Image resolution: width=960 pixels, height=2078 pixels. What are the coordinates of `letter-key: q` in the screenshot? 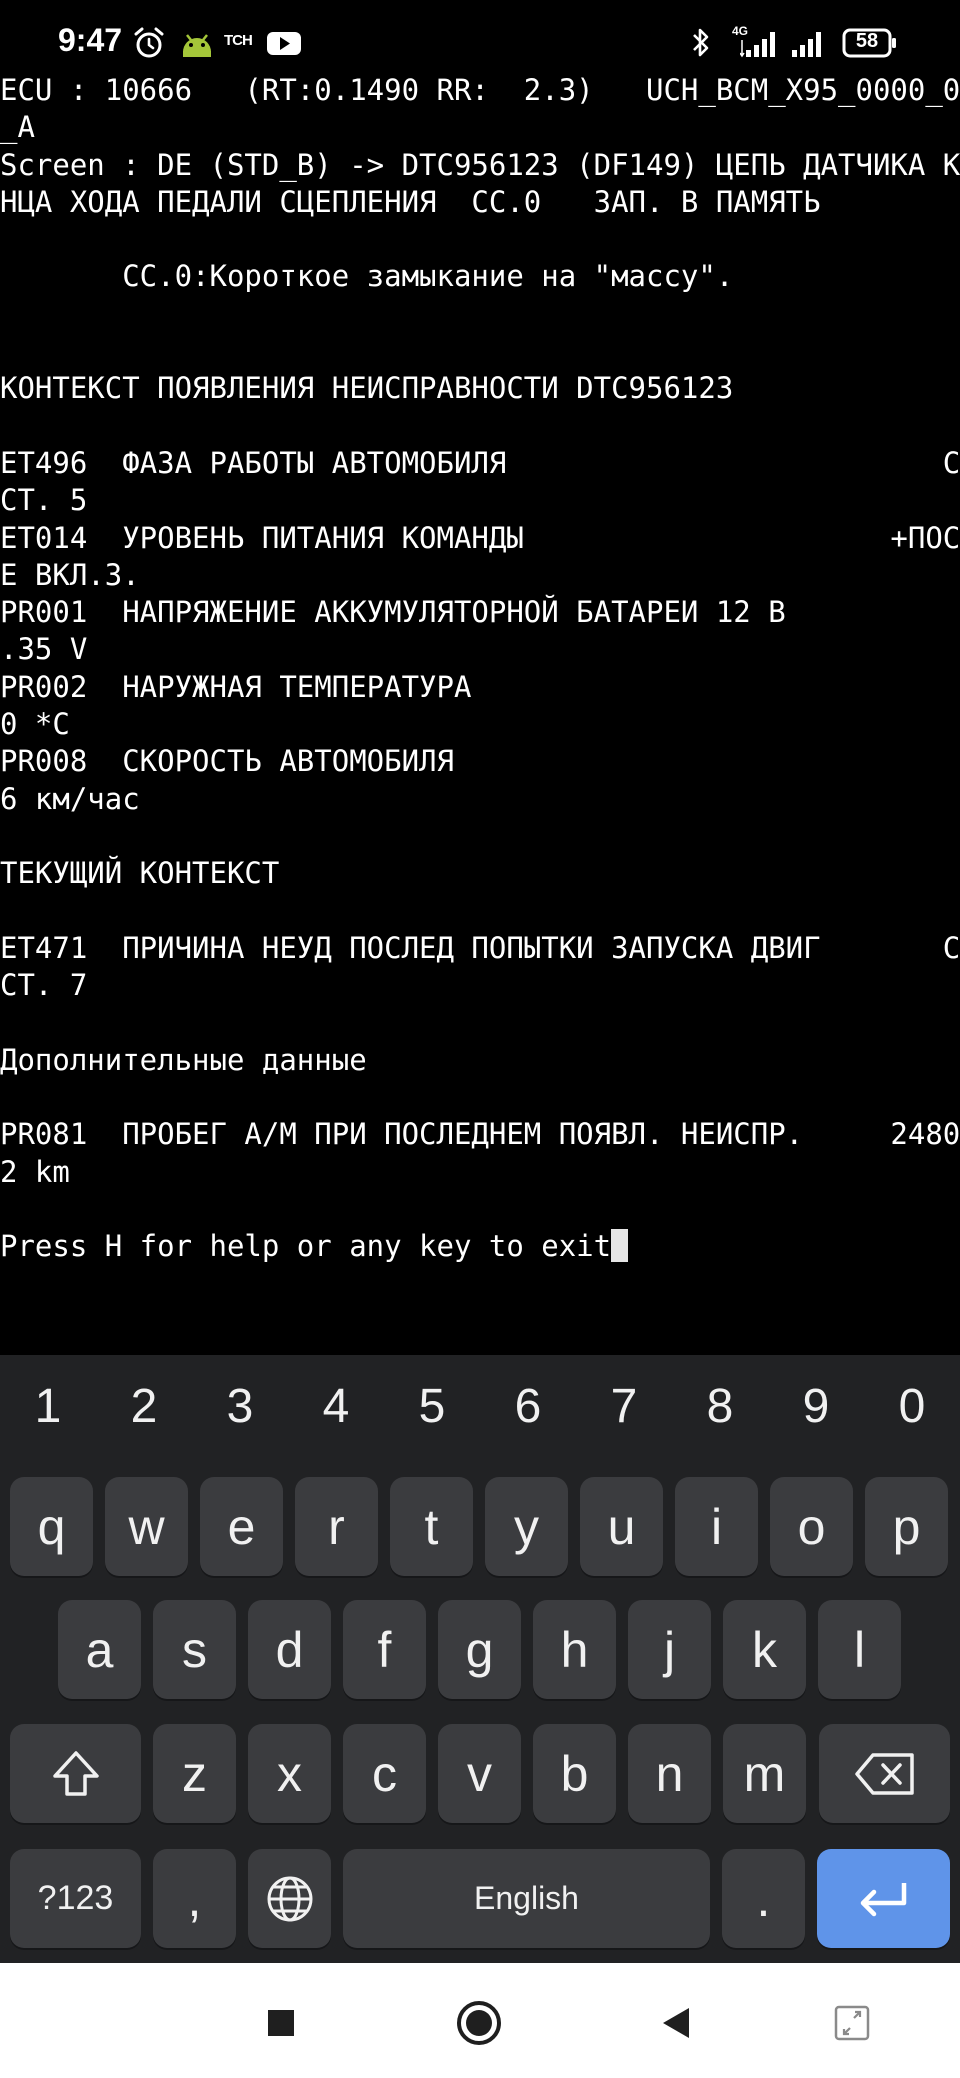 It's located at (51, 1526).